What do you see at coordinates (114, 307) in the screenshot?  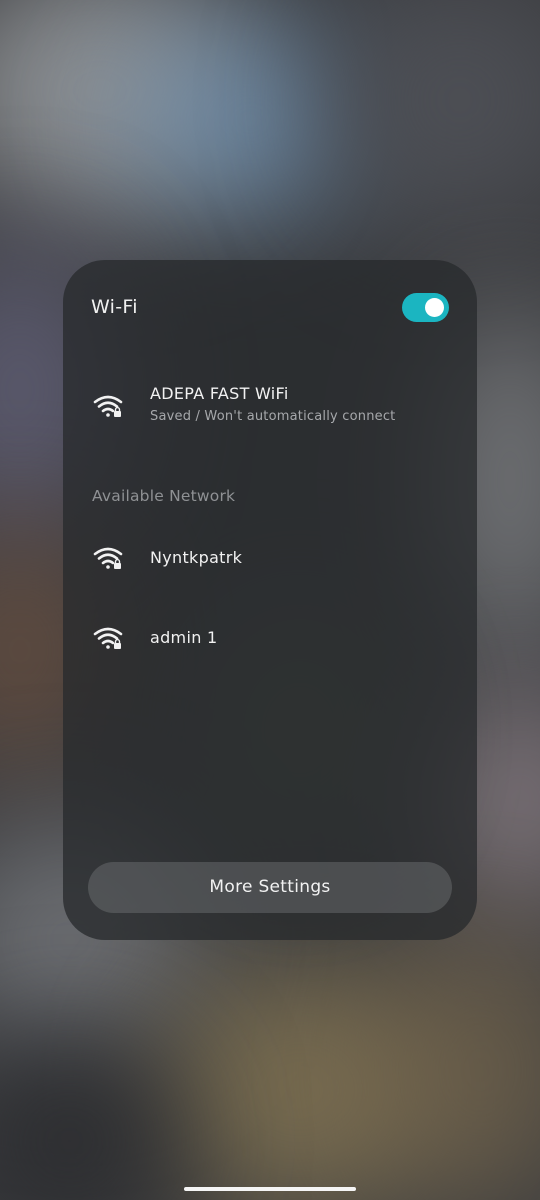 I see `panel-title: Wi-Fi` at bounding box center [114, 307].